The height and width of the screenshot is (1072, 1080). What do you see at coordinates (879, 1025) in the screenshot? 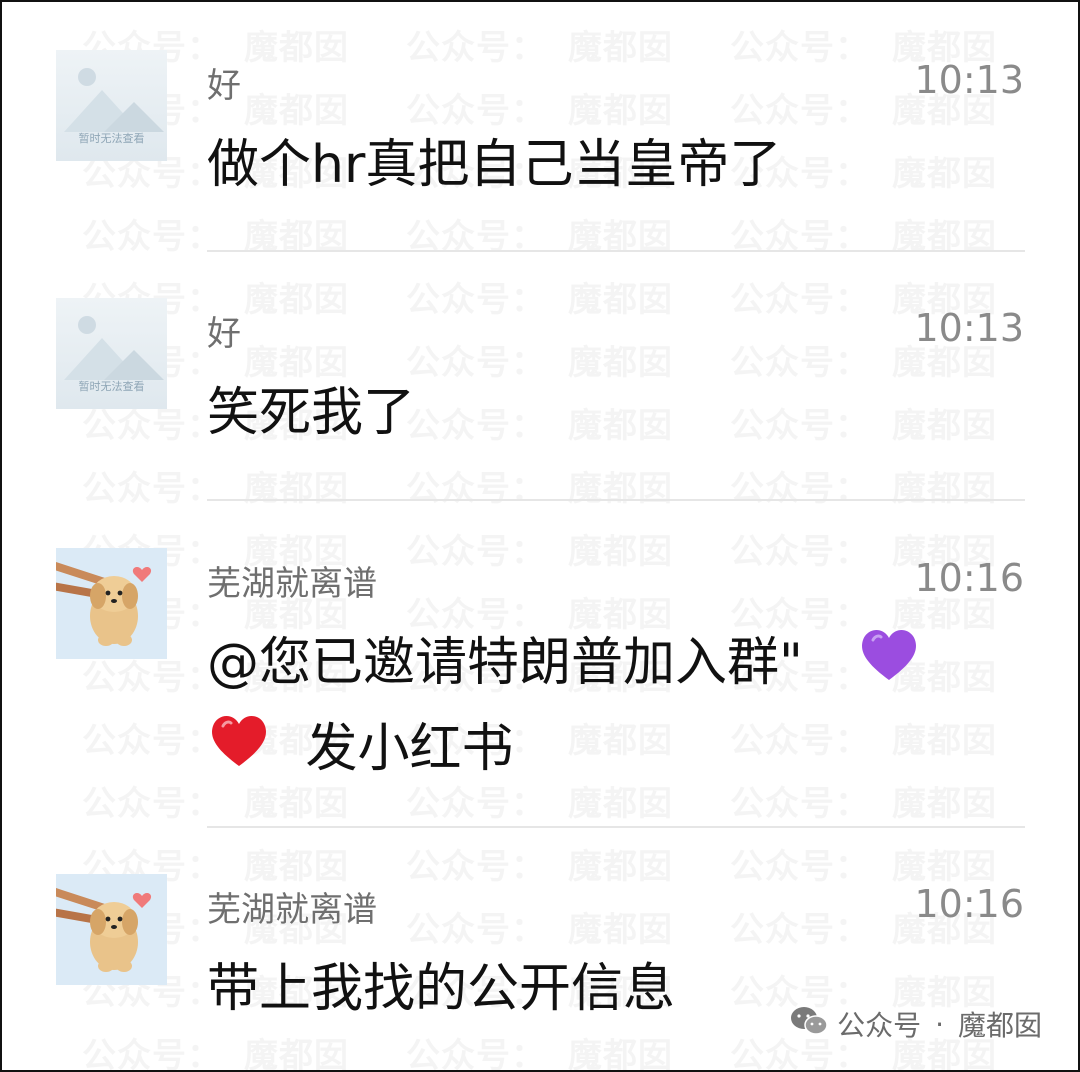
I see `credit-prefix: 公众号` at bounding box center [879, 1025].